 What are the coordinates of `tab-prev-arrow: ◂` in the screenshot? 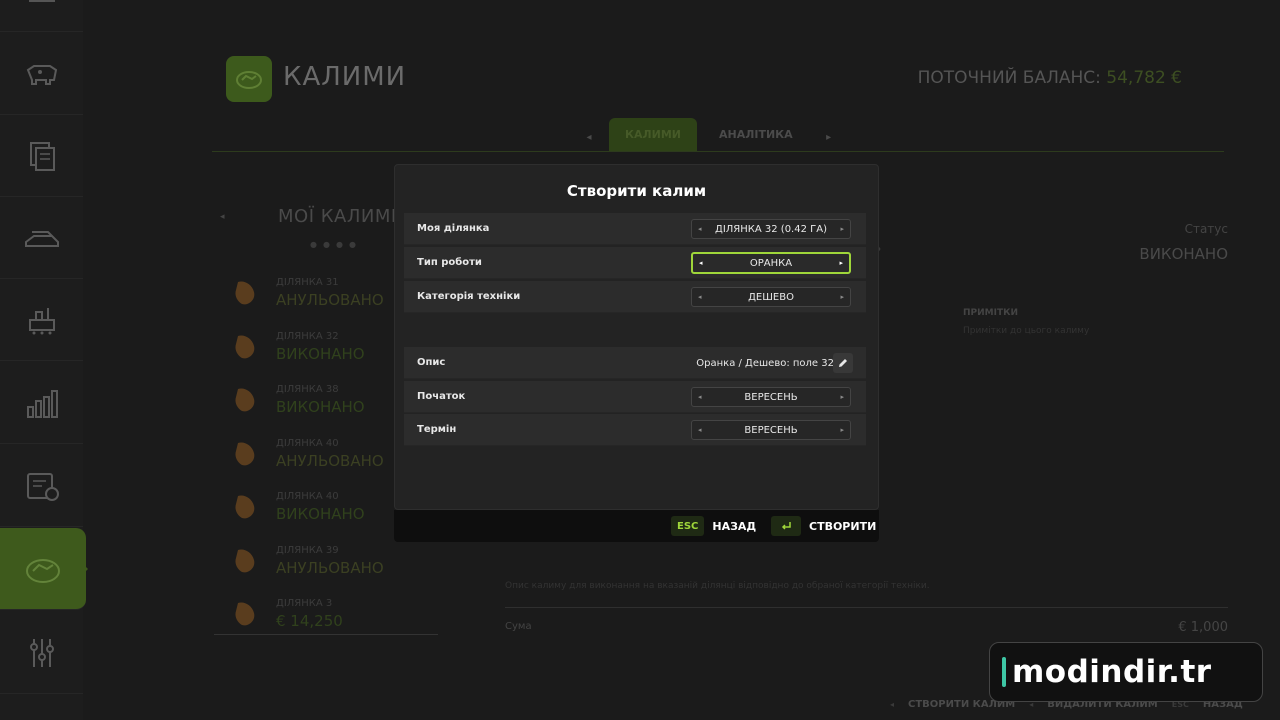 It's located at (589, 141).